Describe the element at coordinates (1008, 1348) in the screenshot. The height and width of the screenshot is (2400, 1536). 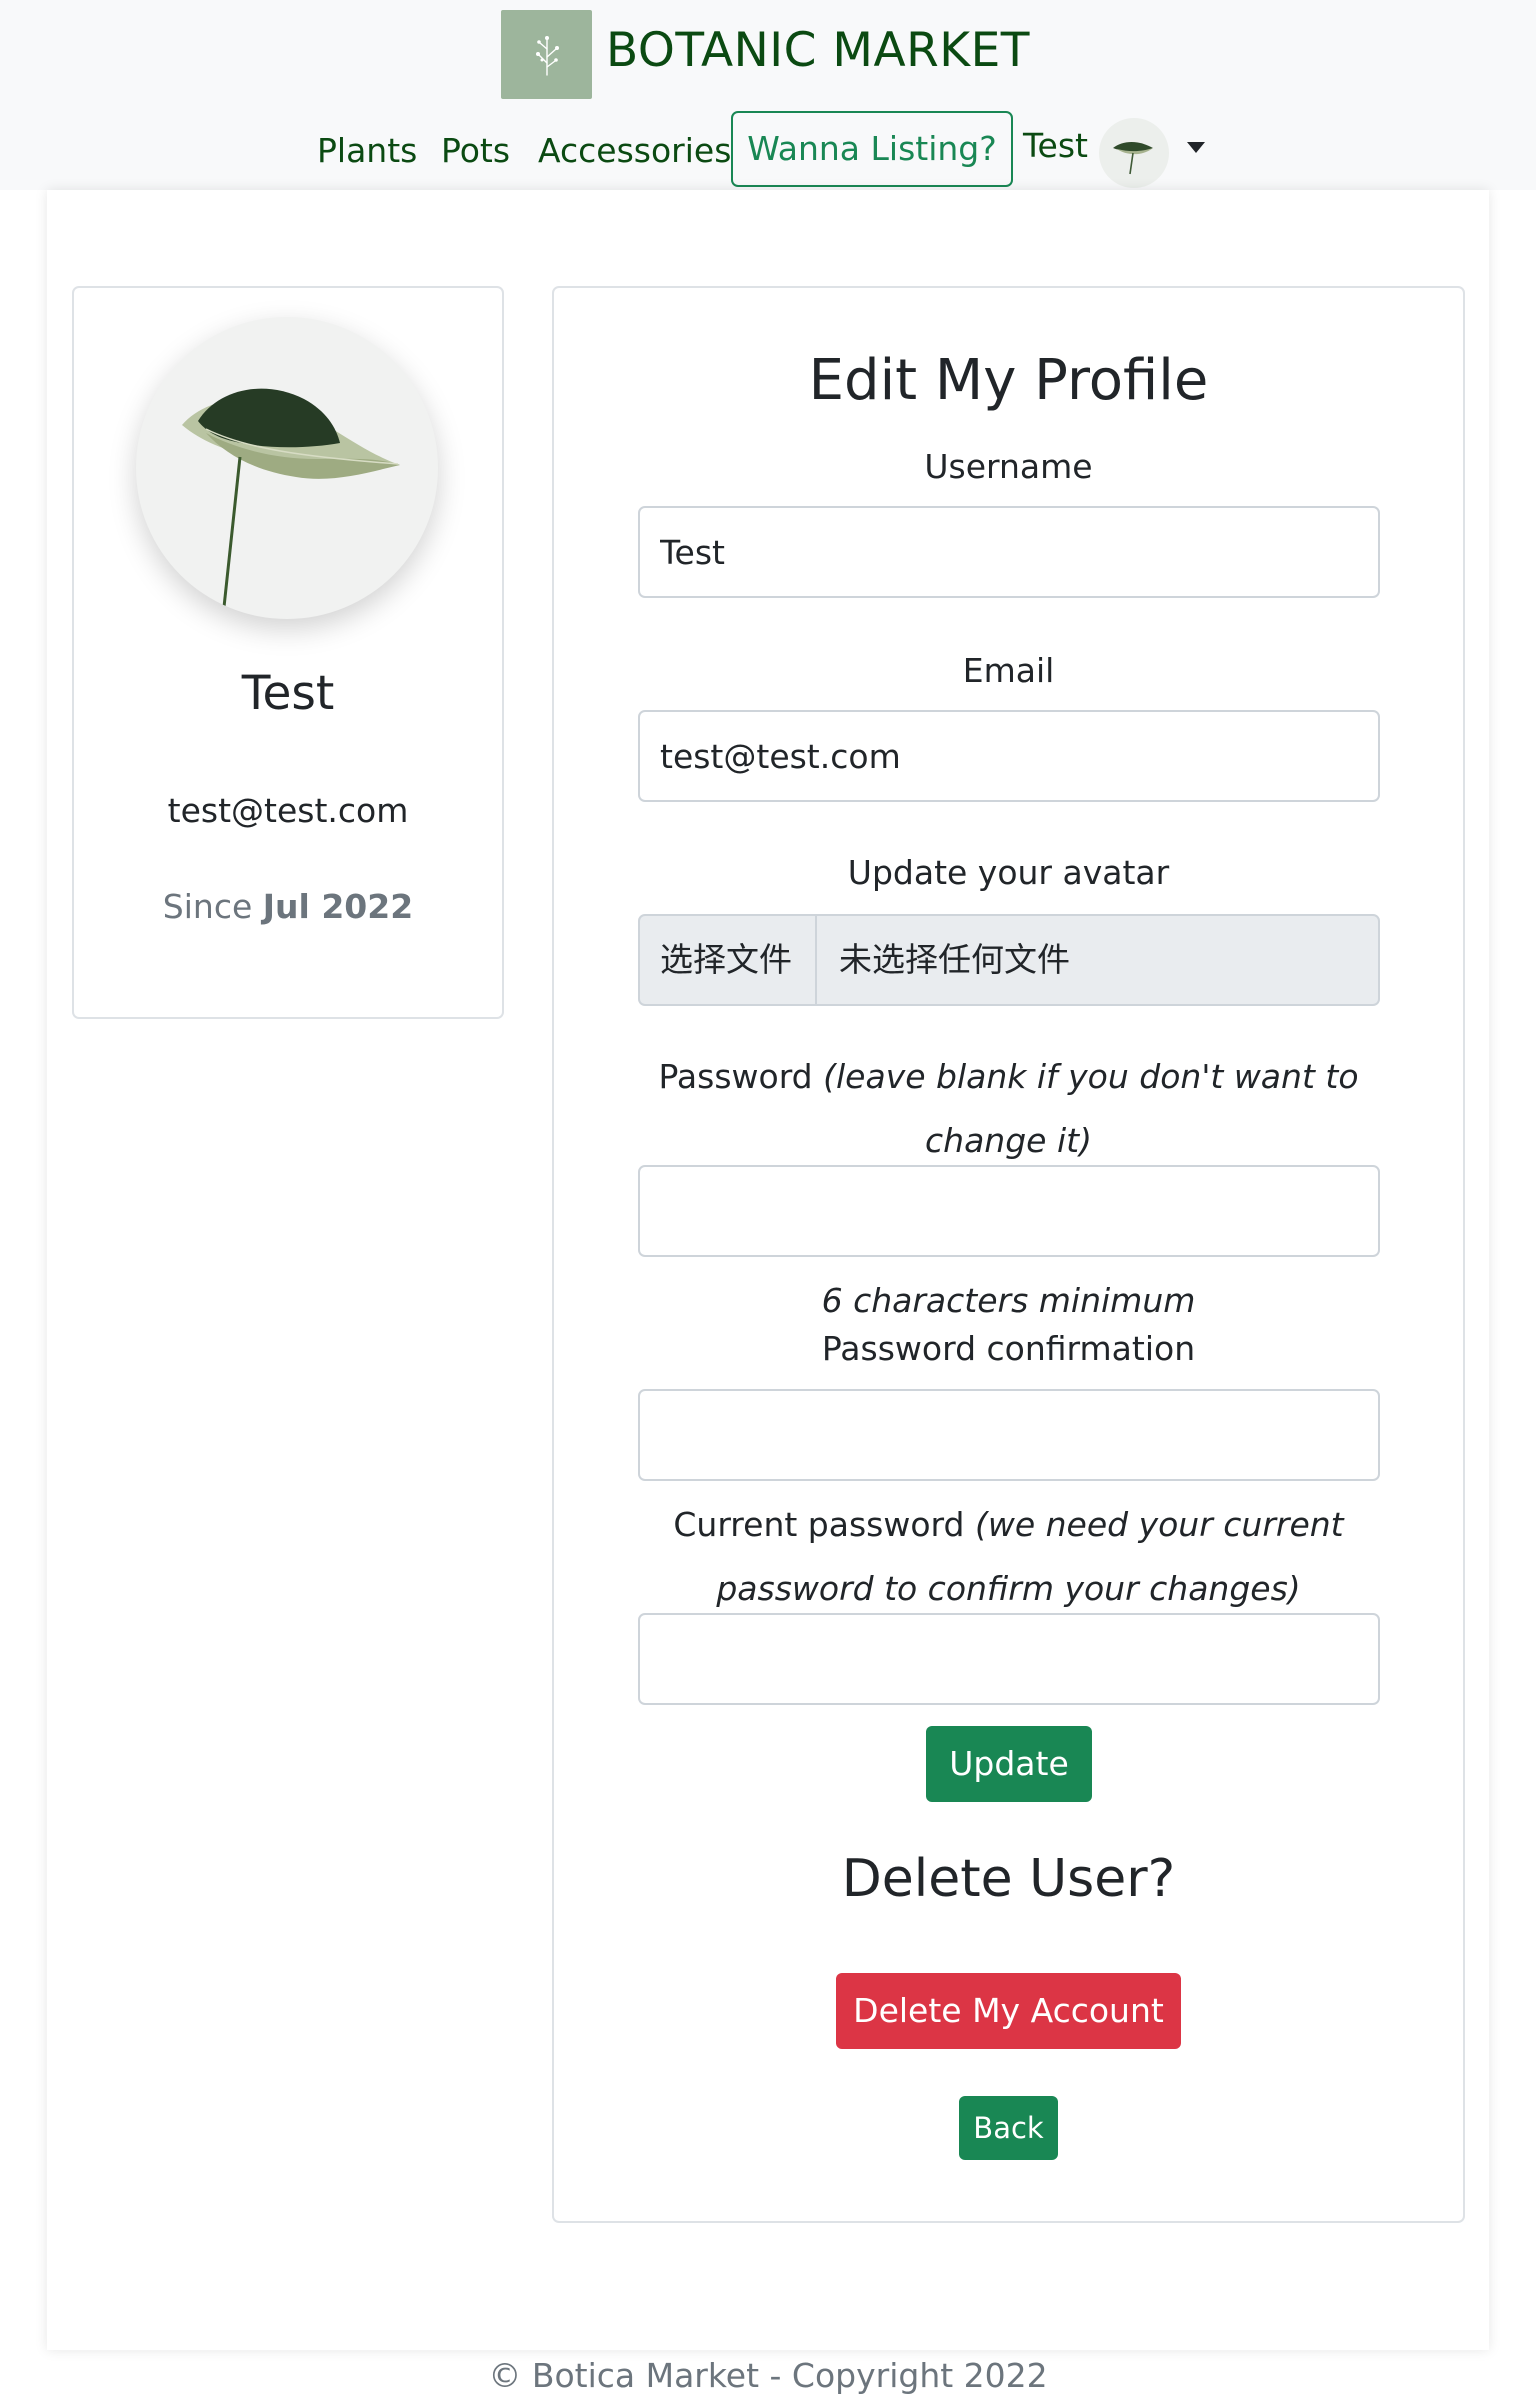
I see `password-confirmation-label: Password confirmation` at that location.